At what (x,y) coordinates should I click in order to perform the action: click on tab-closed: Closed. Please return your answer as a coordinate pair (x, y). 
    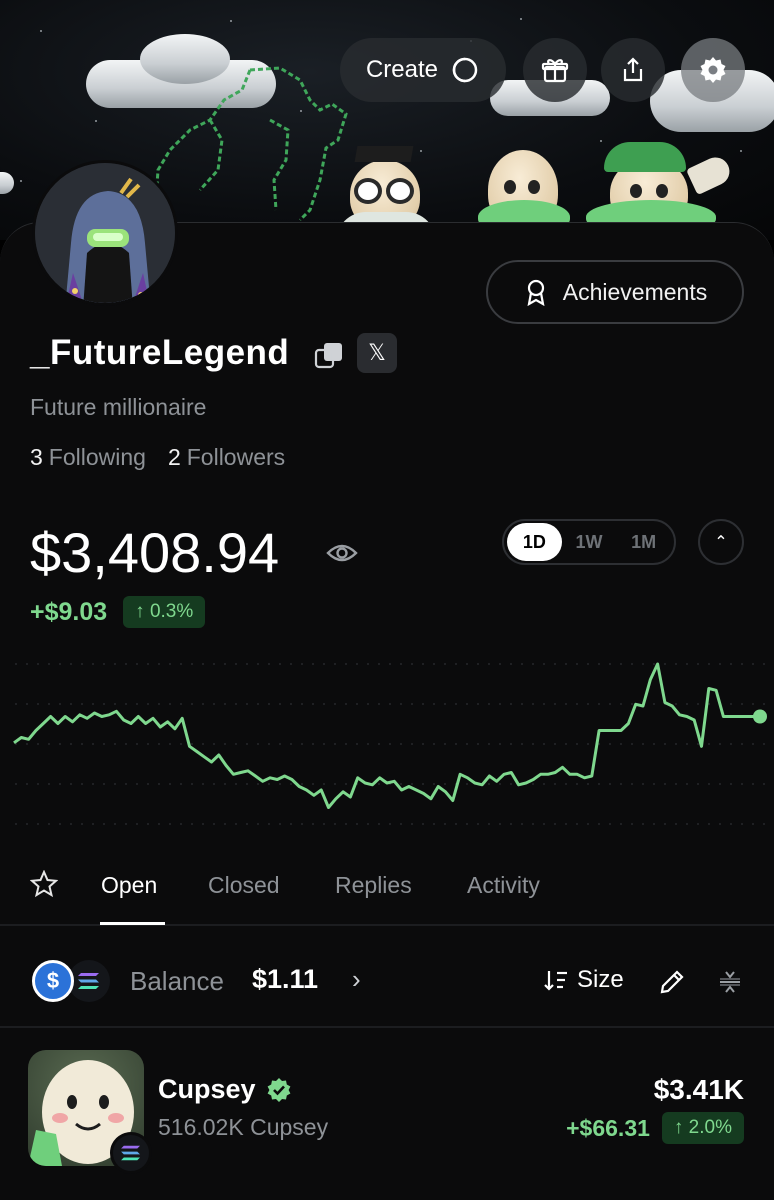
    Looking at the image, I should click on (244, 885).